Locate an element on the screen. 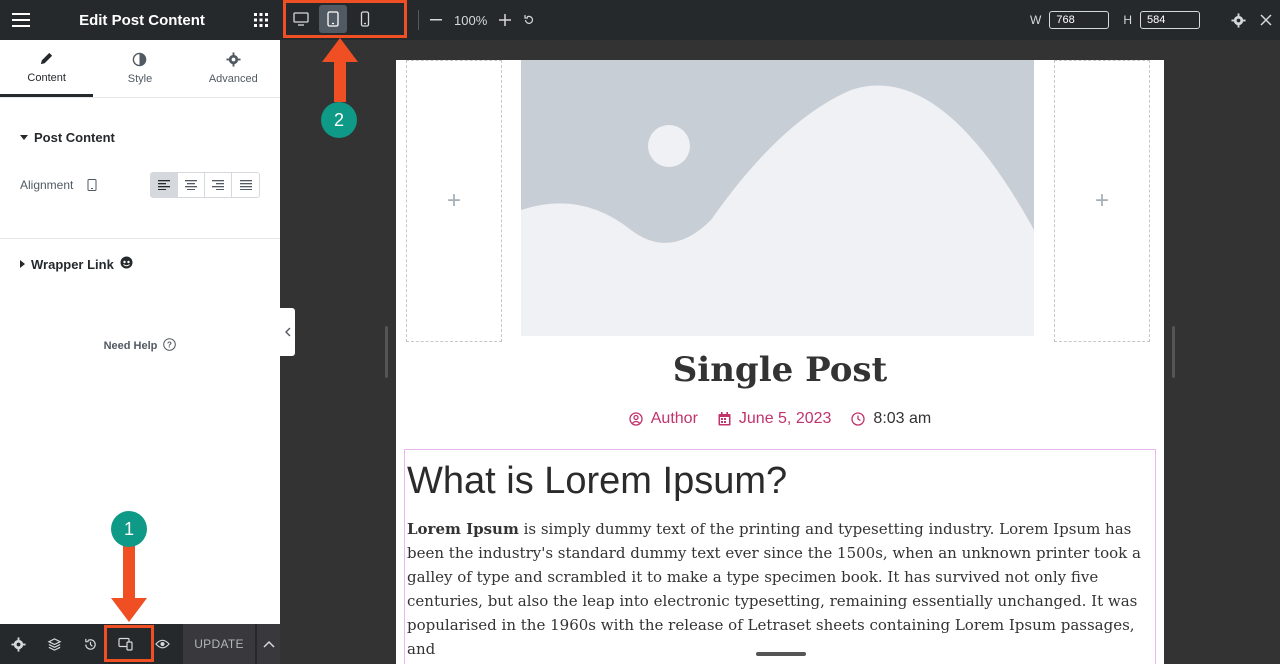  width-label: W is located at coordinates (1036, 20).